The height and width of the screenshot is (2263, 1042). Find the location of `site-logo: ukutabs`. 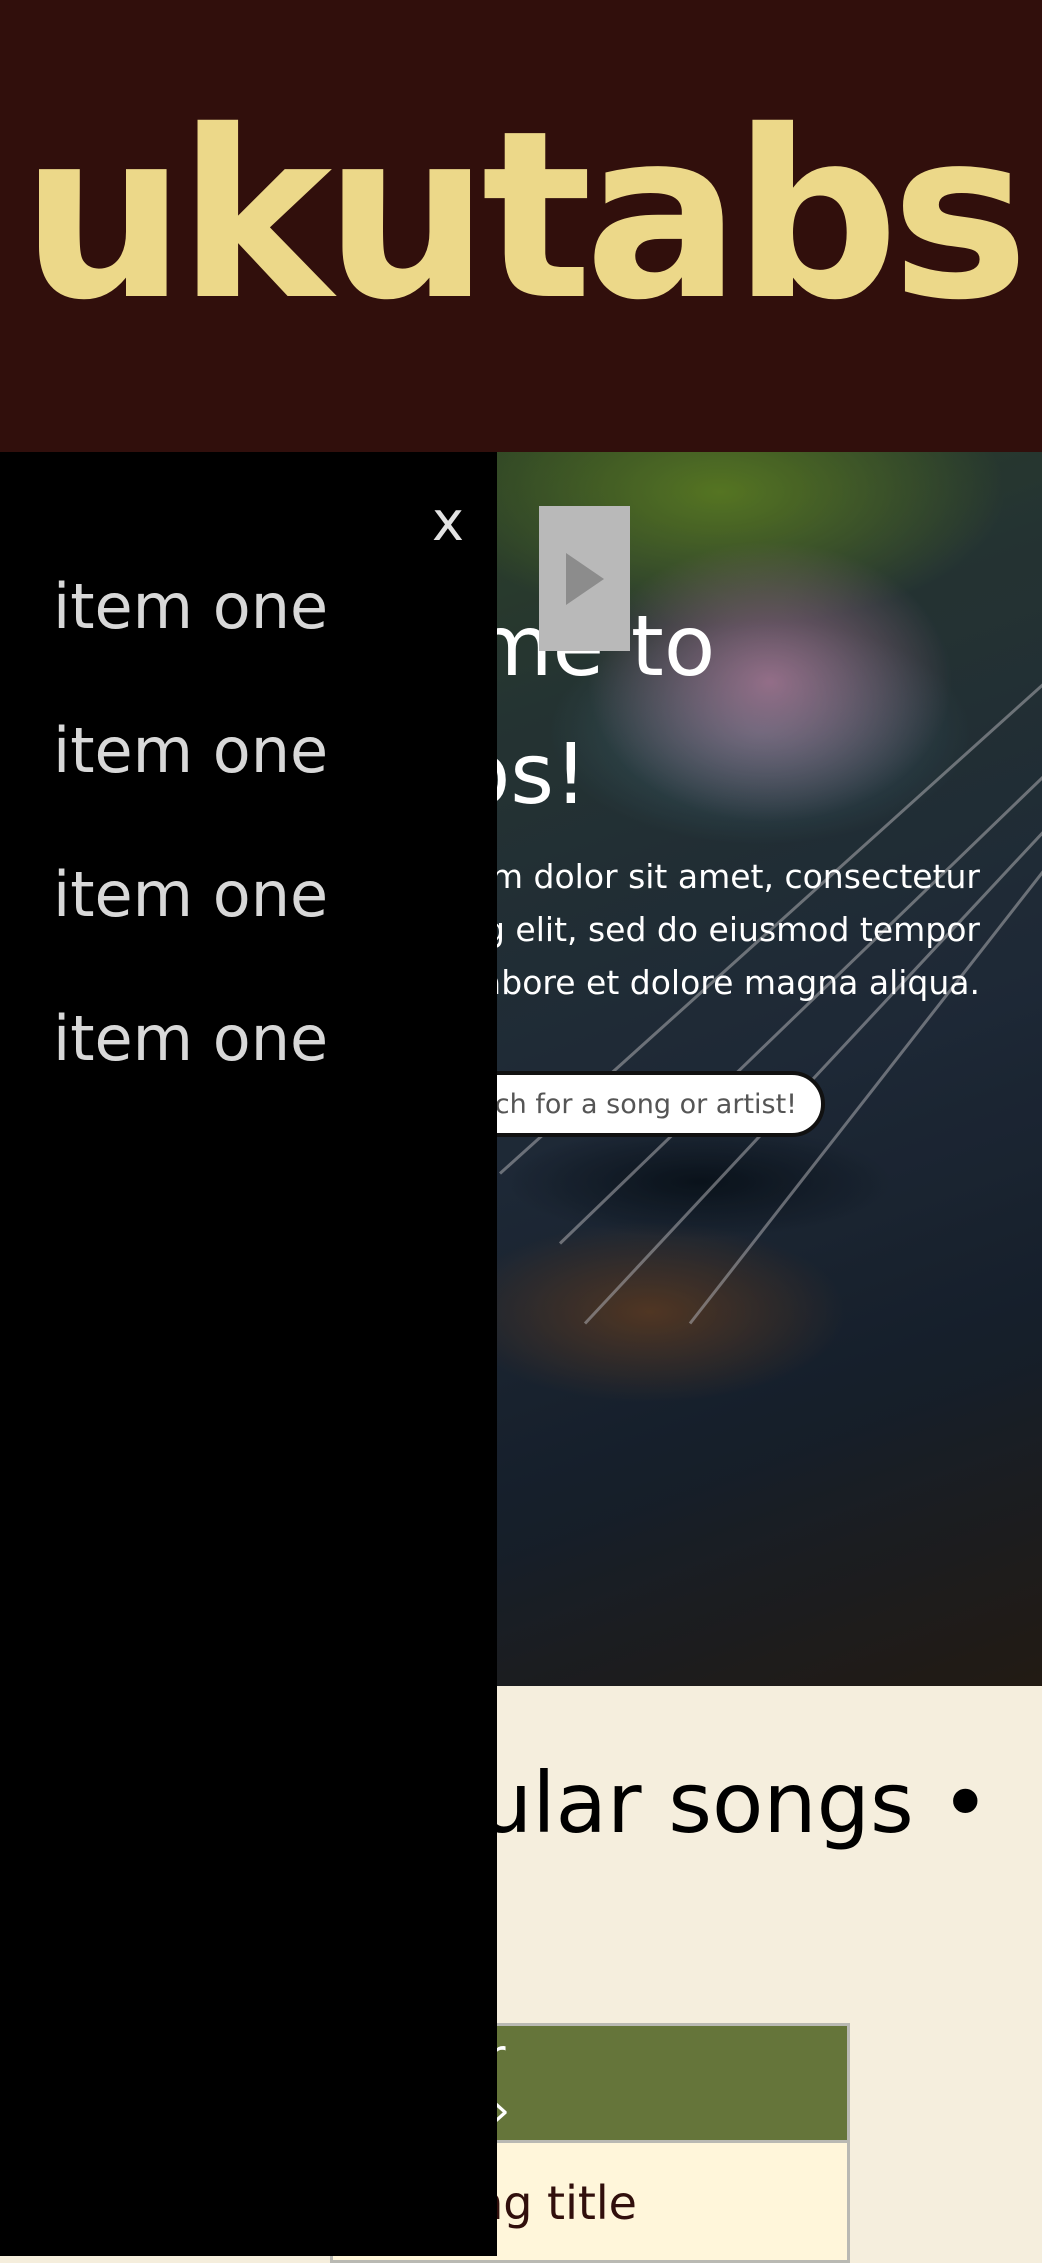

site-logo: ukutabs is located at coordinates (525, 216).